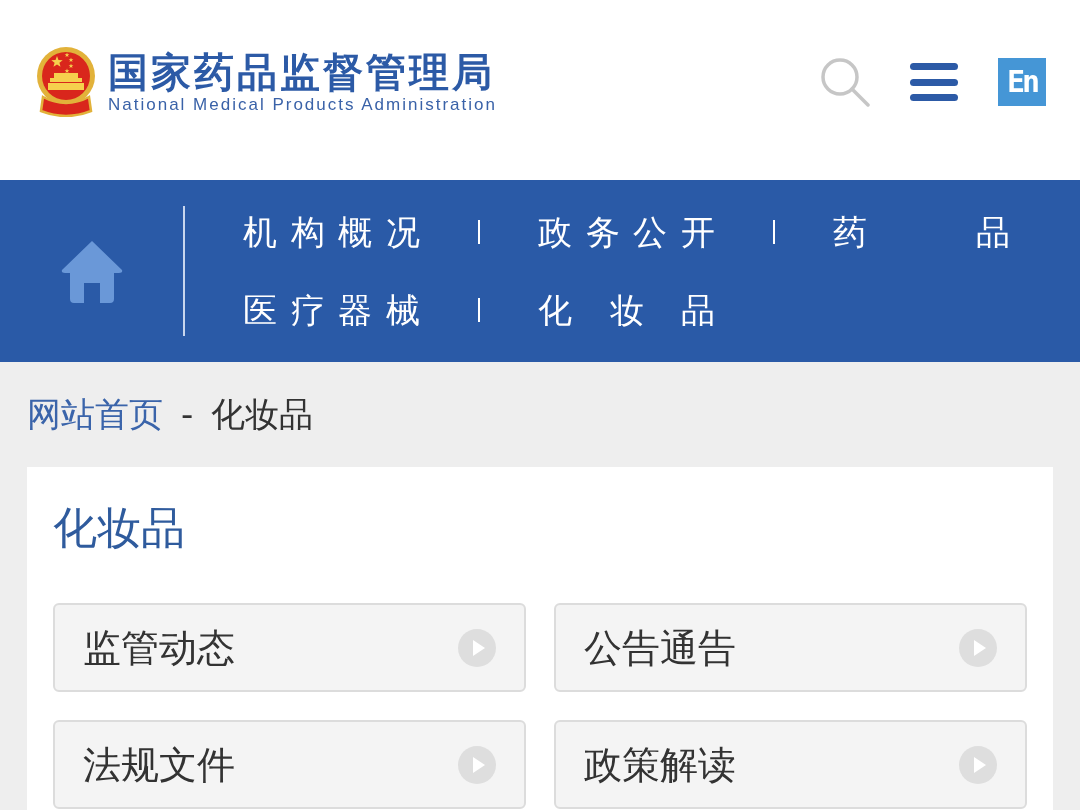 This screenshot has width=1080, height=810. Describe the element at coordinates (262, 413) in the screenshot. I see `breadcrumb-current: 化妆品` at that location.